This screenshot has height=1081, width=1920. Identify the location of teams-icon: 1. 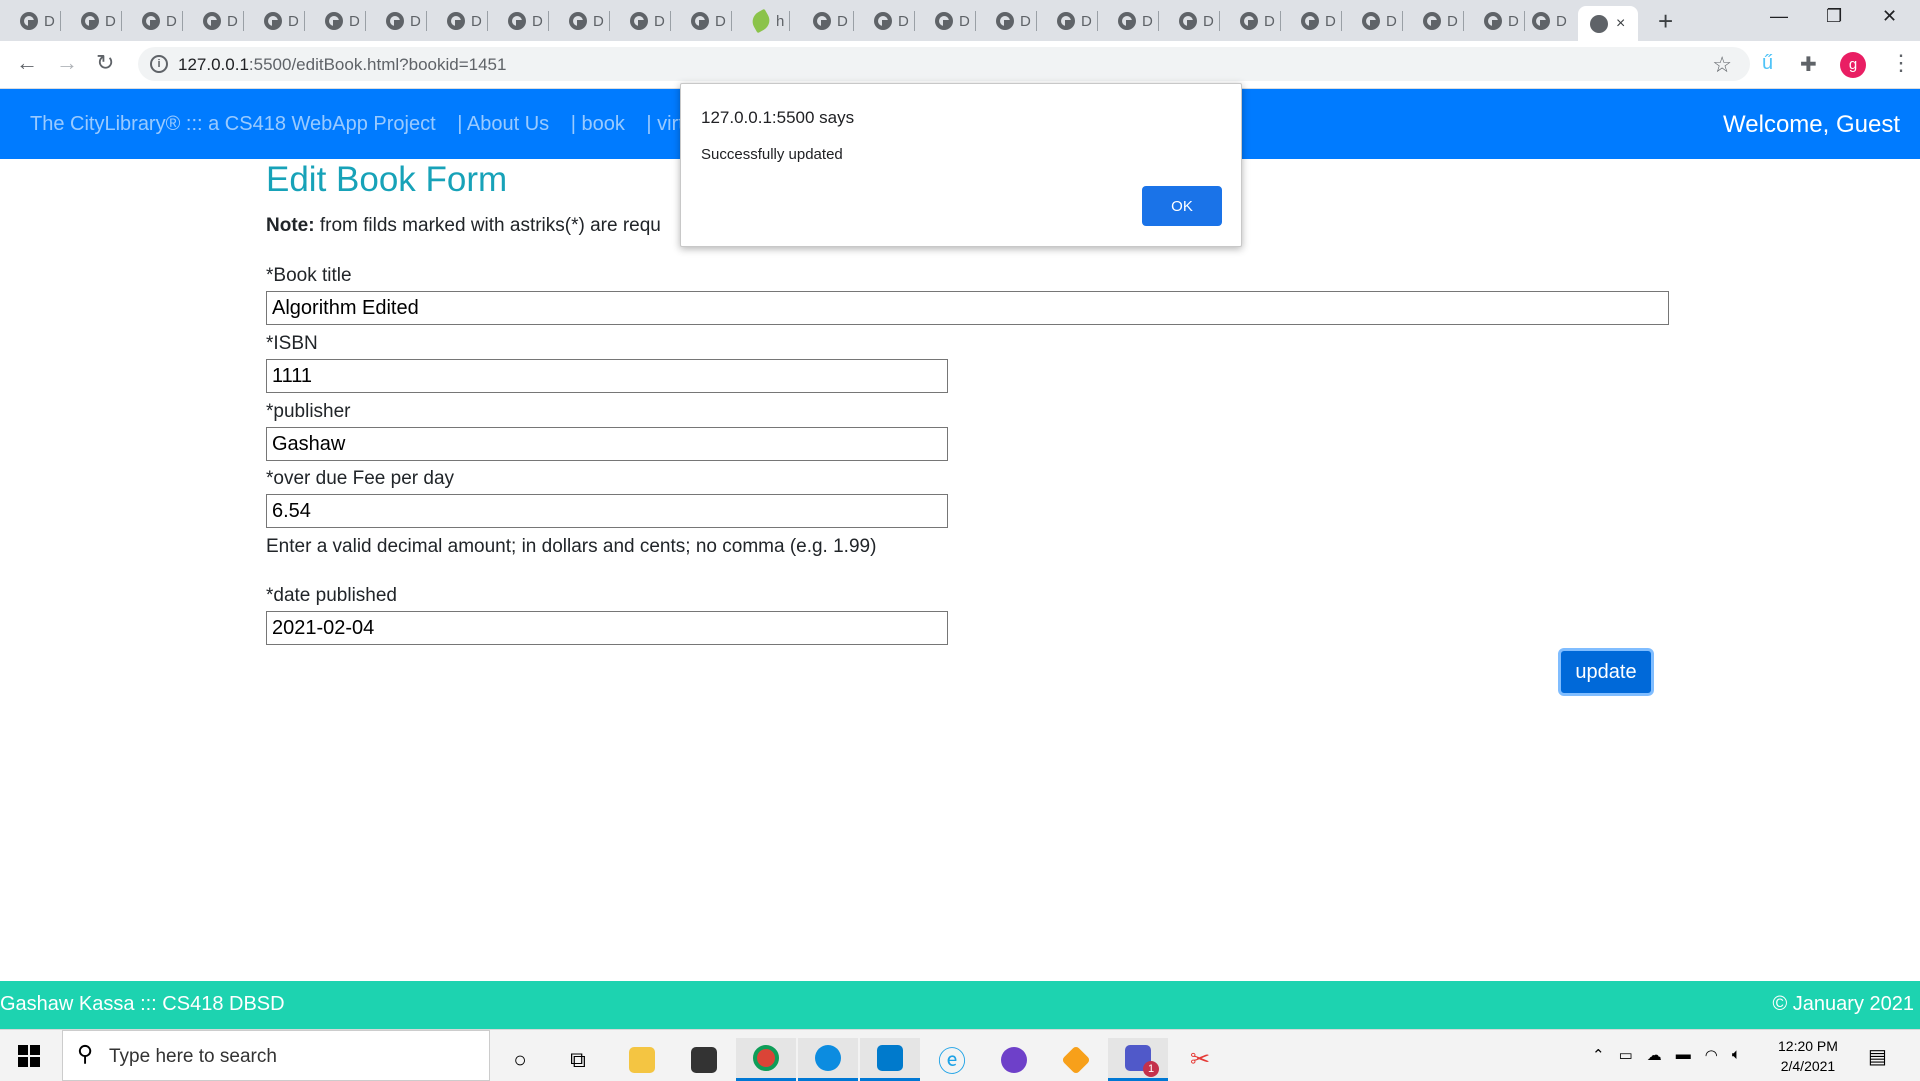
(1138, 1059).